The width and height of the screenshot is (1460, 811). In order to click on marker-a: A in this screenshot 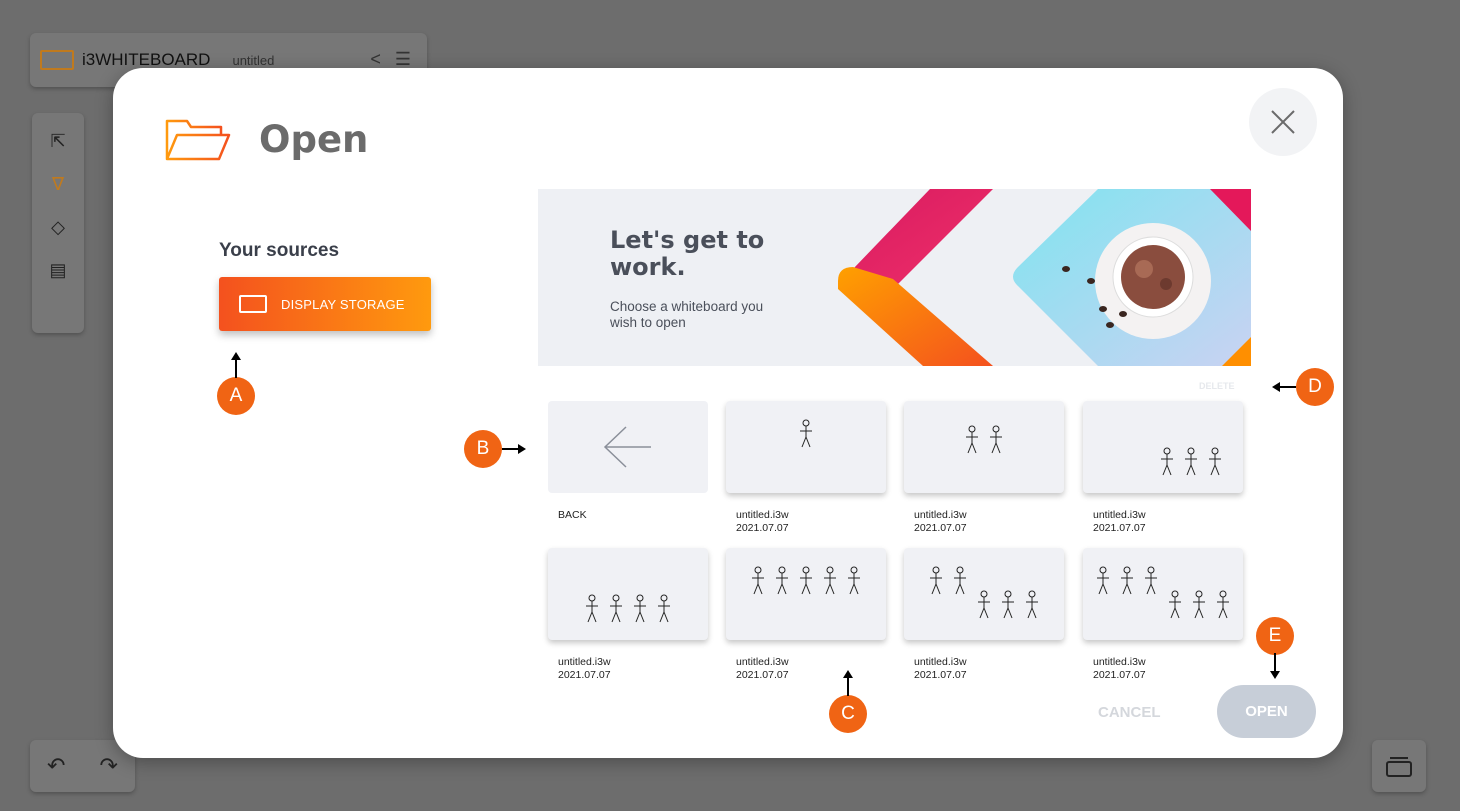, I will do `click(236, 396)`.